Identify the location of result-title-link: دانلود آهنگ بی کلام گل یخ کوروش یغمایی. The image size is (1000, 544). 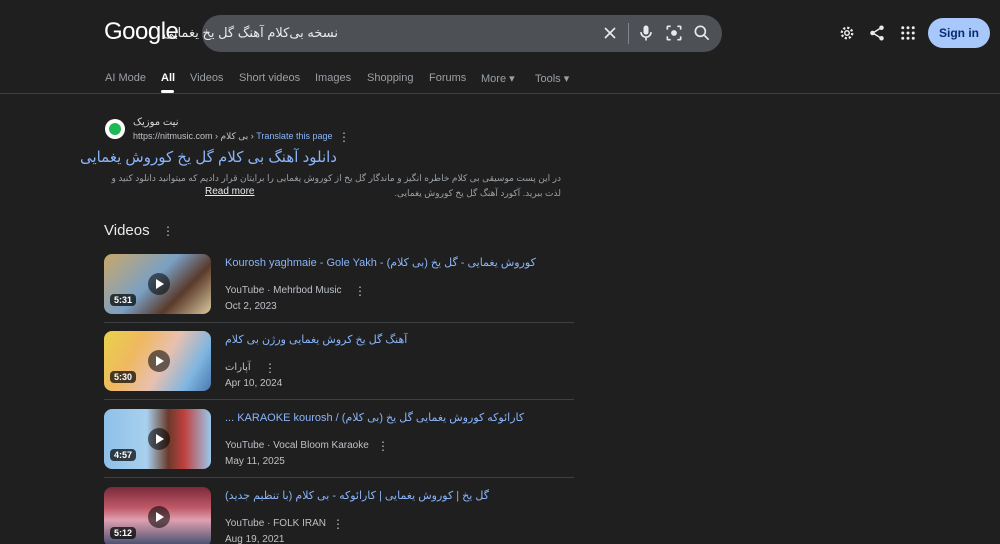
(208, 157).